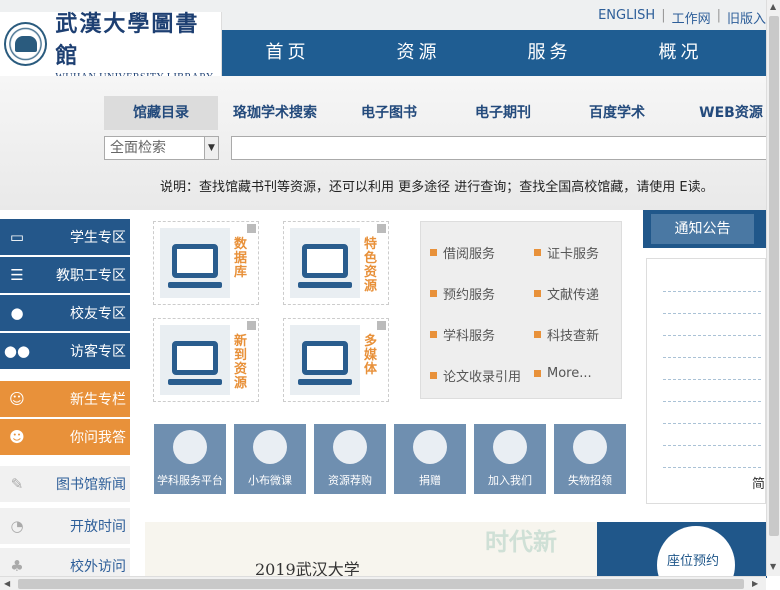  Describe the element at coordinates (371, 550) in the screenshot. I see `news-banner: 2019武汉大学 时代新` at that location.